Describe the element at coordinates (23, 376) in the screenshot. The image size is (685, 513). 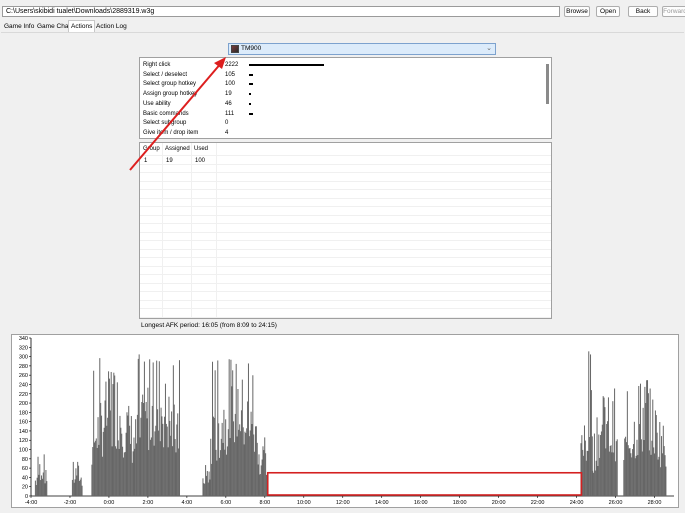
I see `y-tick-label: 260` at that location.